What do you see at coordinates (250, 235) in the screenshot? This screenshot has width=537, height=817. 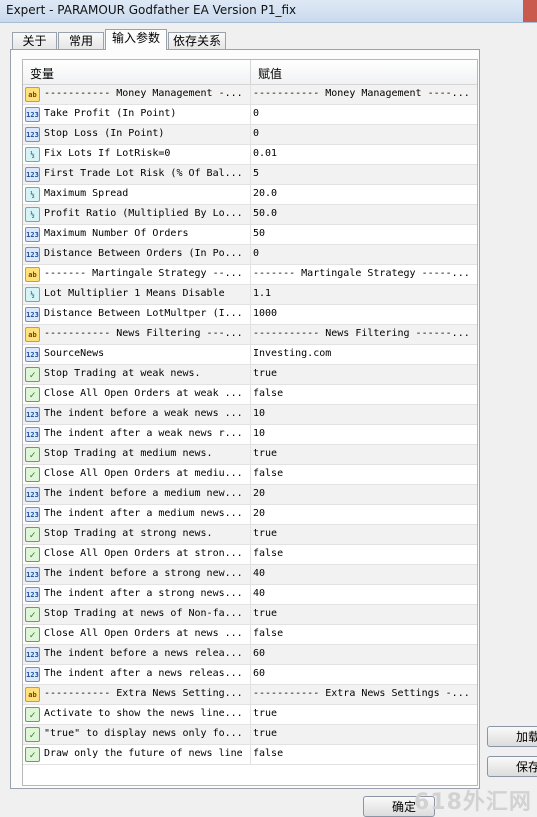 I see `parameter-row: 123 Maximum Number Of Orders 50` at bounding box center [250, 235].